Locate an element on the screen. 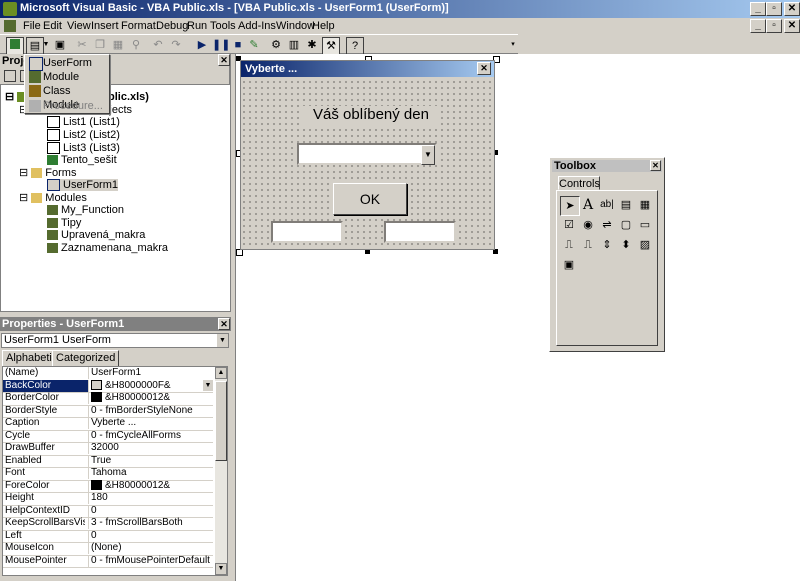  property-row: (Name) UserForm1 is located at coordinates (108, 374).